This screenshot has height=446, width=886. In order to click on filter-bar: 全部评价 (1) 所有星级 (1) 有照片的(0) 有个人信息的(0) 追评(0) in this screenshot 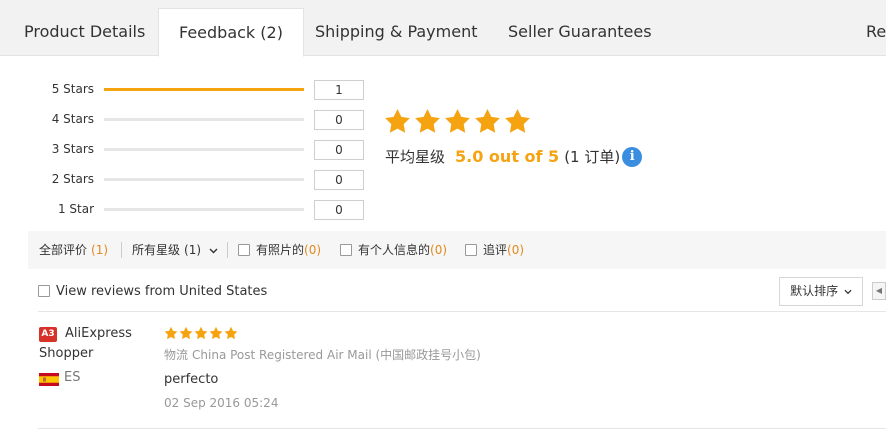, I will do `click(457, 250)`.